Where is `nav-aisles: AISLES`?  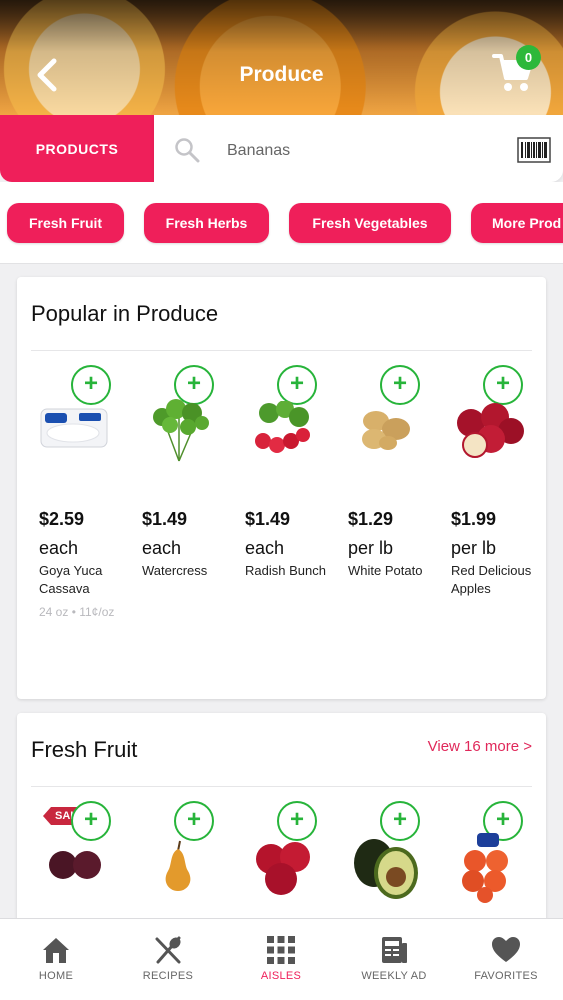 nav-aisles: AISLES is located at coordinates (281, 959).